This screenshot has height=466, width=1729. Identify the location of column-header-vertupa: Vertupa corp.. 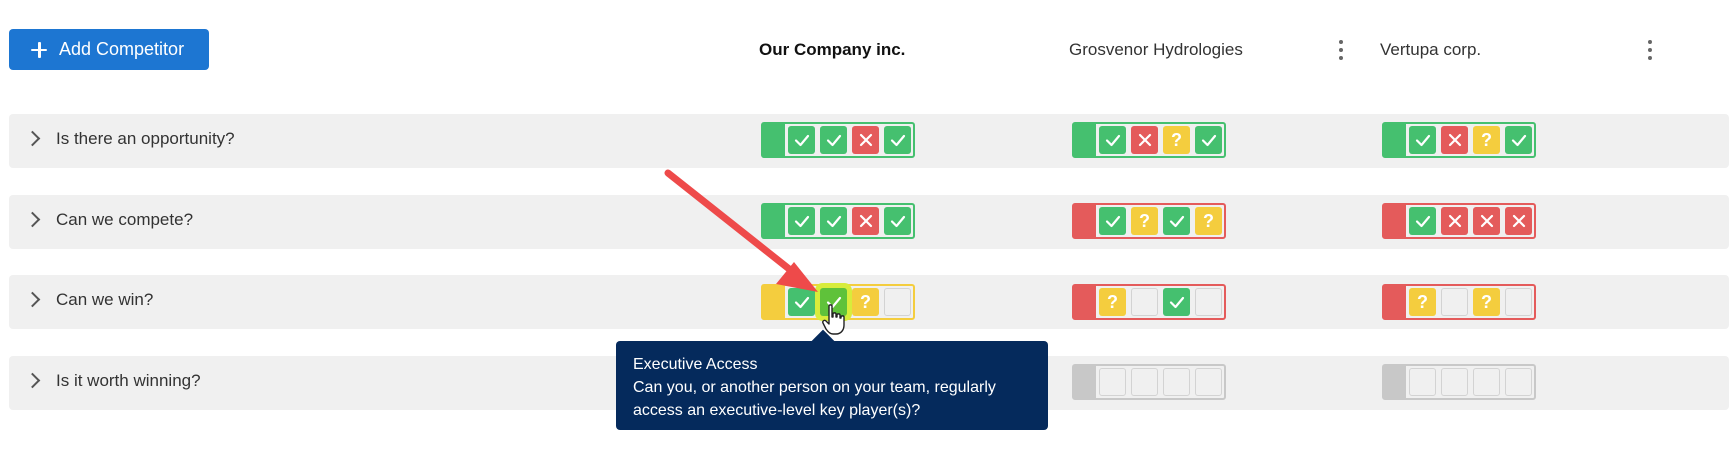
(1431, 49).